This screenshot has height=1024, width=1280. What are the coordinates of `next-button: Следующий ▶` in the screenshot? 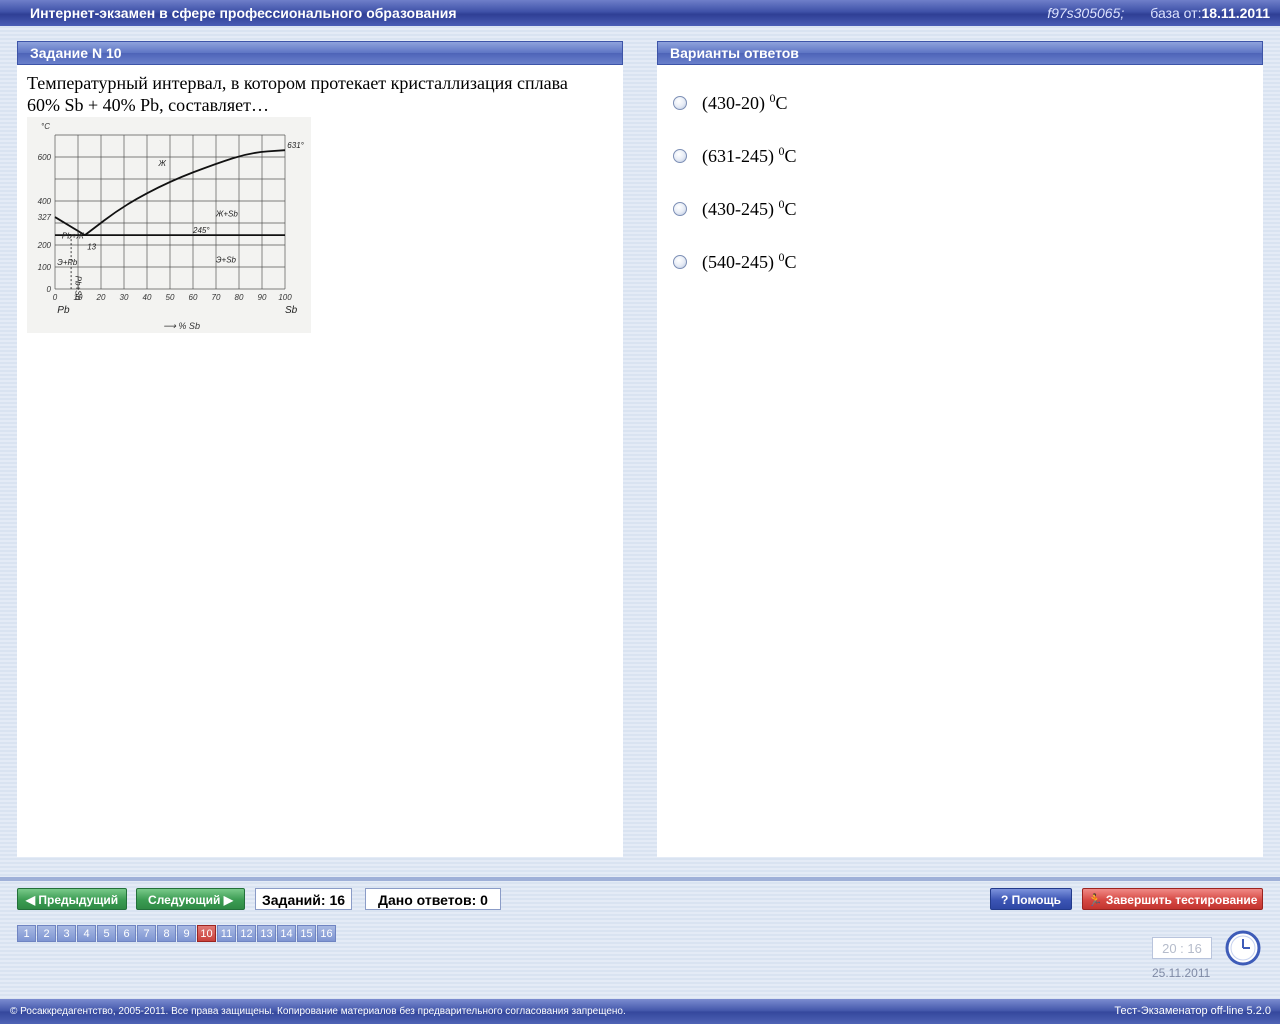 It's located at (190, 899).